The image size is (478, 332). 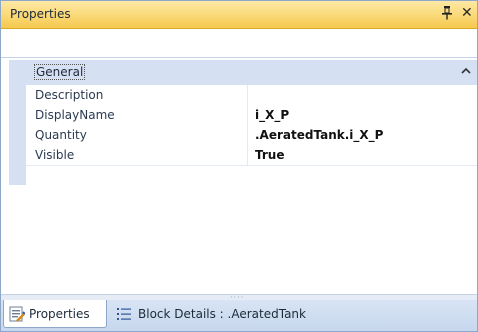 What do you see at coordinates (59, 314) in the screenshot?
I see `tab-label: Properties` at bounding box center [59, 314].